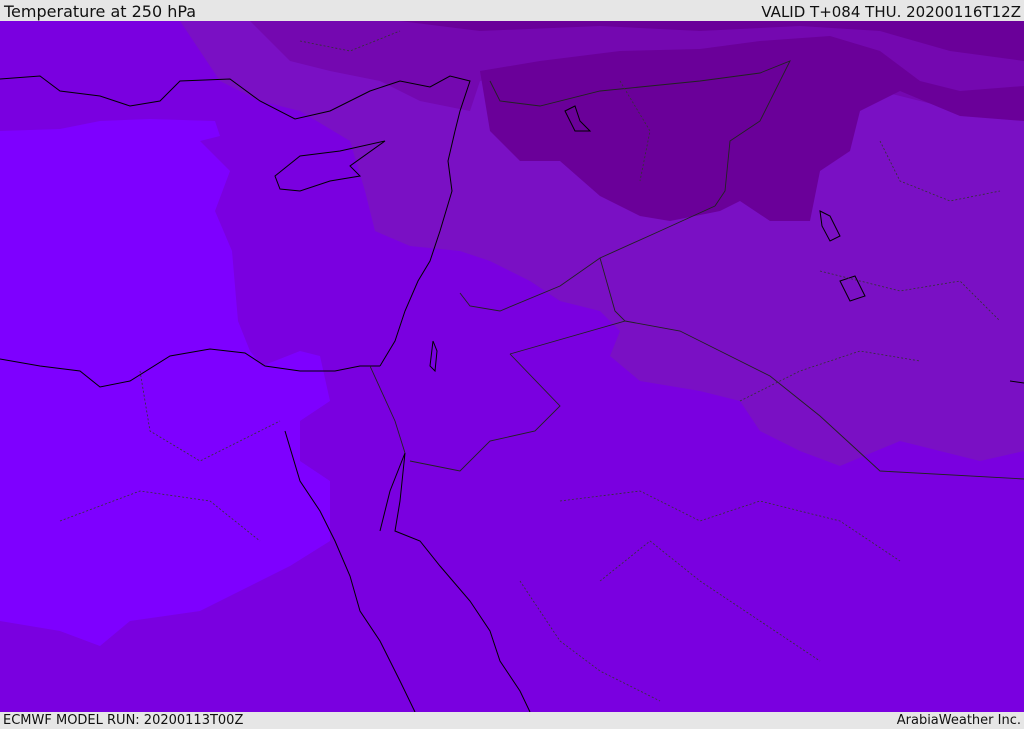  I want to click on model-run-label: ECMWF MODEL RUN: 20200113T00Z, so click(123, 720).